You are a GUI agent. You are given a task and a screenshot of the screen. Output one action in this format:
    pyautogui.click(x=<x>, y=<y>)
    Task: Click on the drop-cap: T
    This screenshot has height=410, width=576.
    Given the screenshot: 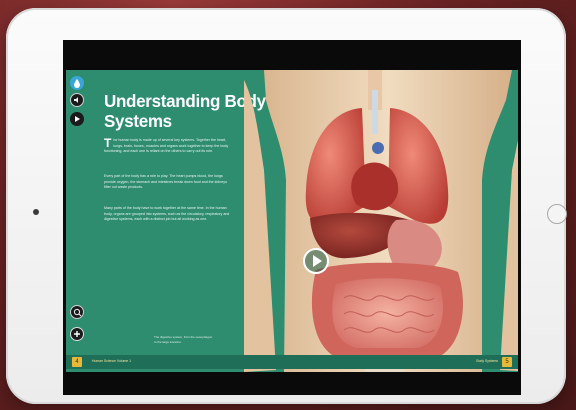 What is the action you would take?
    pyautogui.click(x=108, y=143)
    